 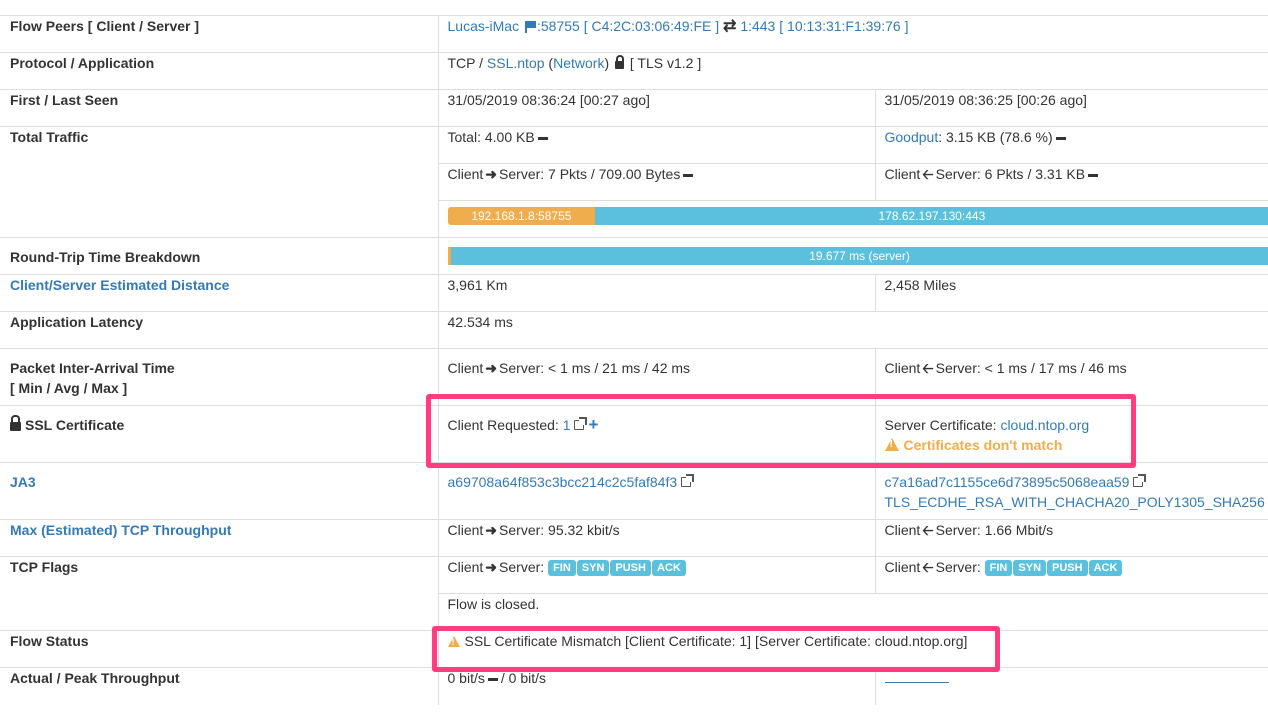 I want to click on client-mac-link: C4:2C:03:06:49:FE, so click(x=651, y=26).